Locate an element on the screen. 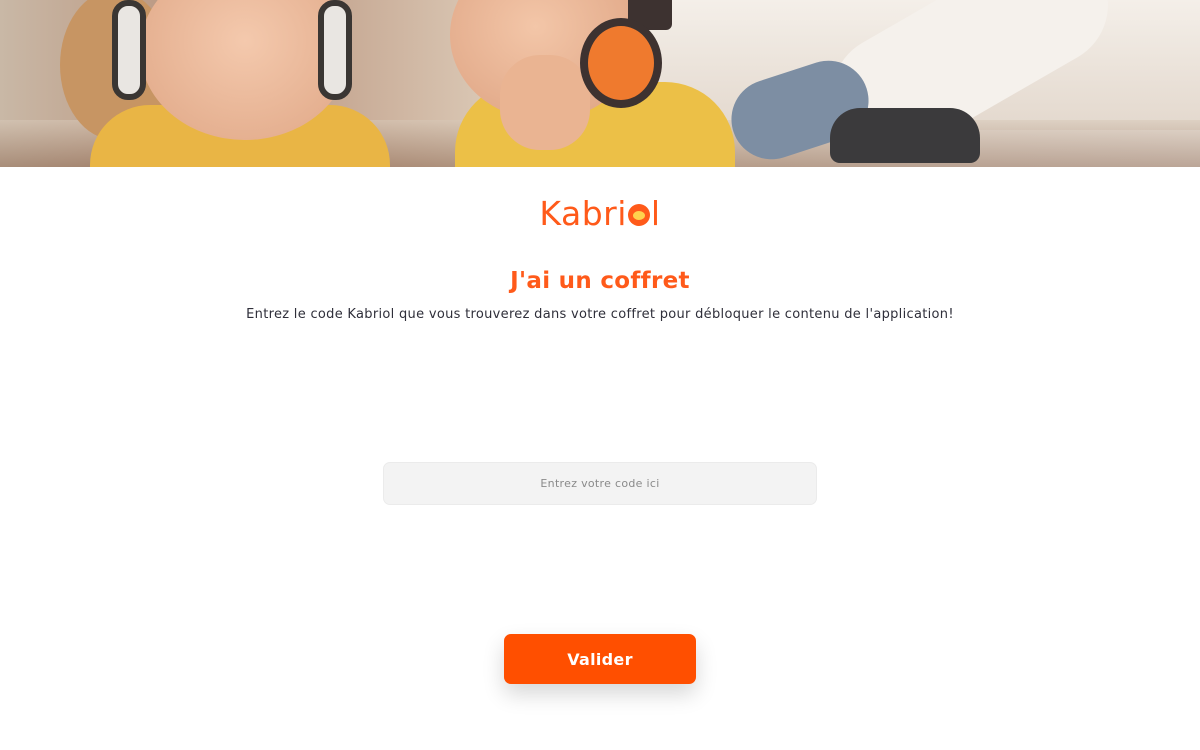  validate-button: Valider is located at coordinates (600, 659).